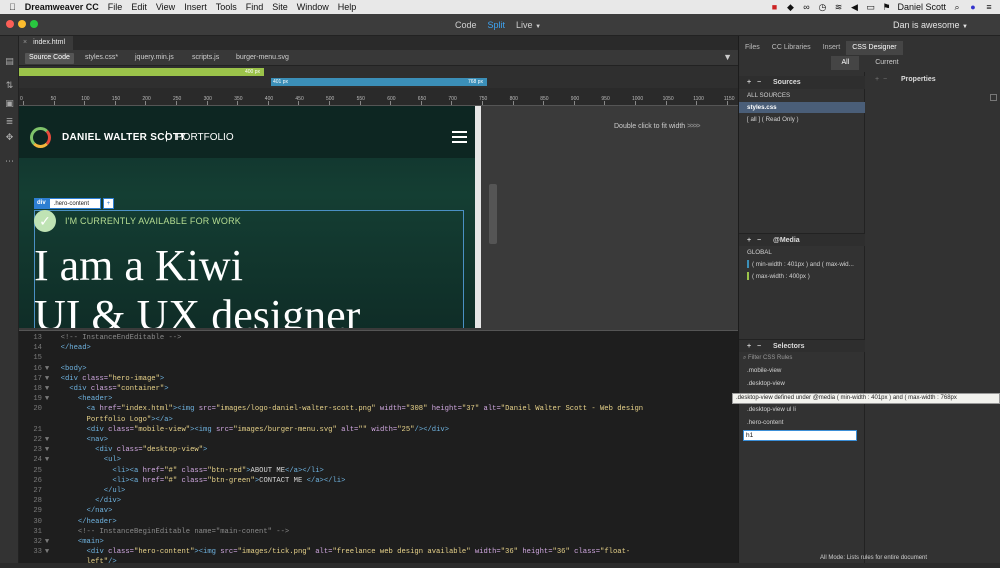 This screenshot has height=568, width=1000. I want to click on tab-css-designer: CSS Designer, so click(874, 48).